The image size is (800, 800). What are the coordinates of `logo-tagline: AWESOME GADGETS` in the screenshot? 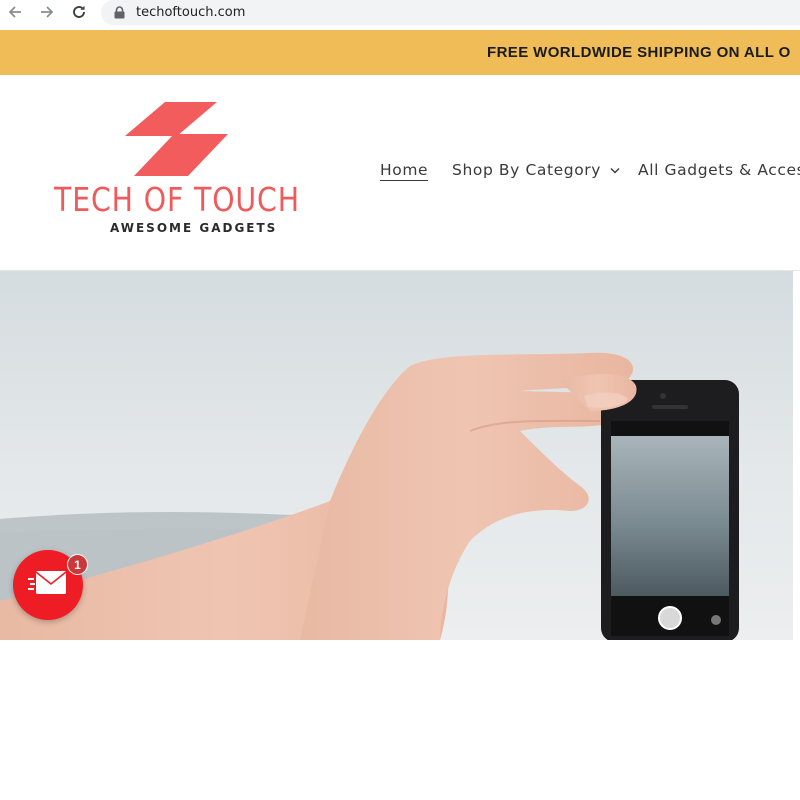 It's located at (194, 228).